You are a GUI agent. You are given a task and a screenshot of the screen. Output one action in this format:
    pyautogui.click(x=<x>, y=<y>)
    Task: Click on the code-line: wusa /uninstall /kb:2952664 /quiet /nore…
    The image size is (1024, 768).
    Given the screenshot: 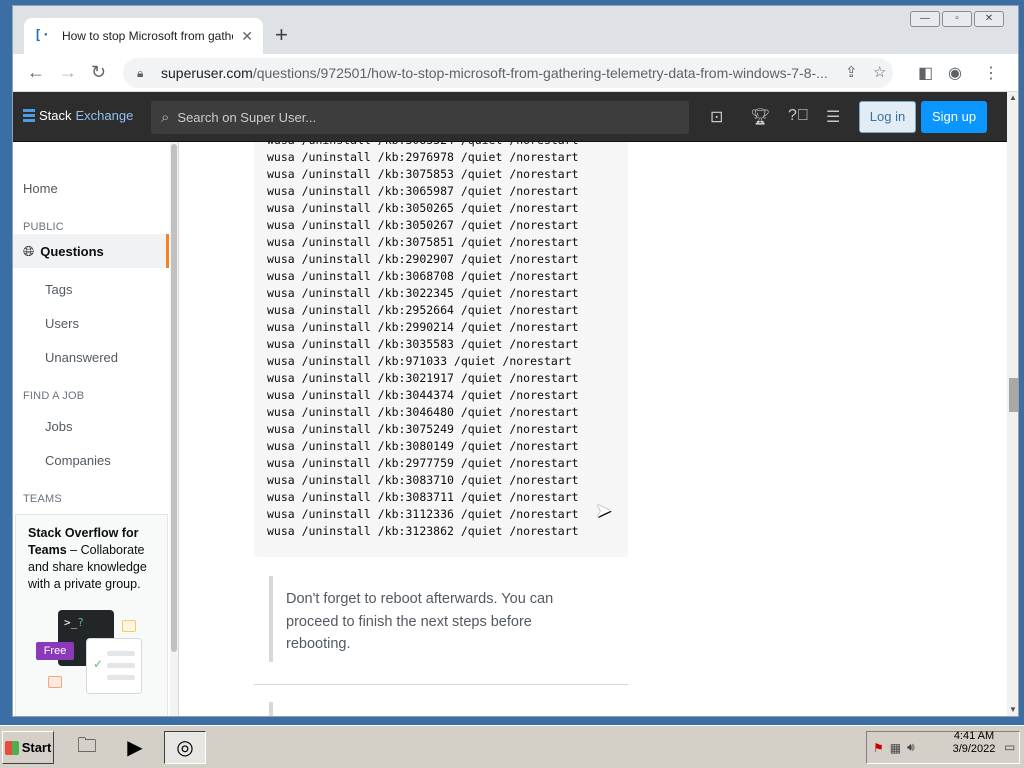 What is the action you would take?
    pyautogui.click(x=423, y=310)
    